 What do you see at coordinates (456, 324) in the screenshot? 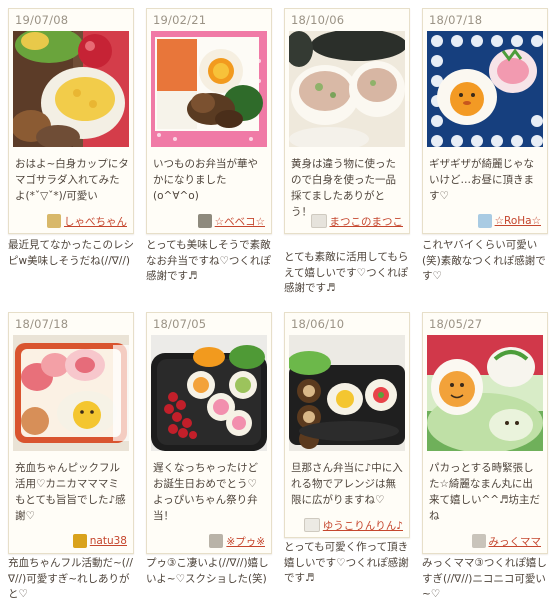
I see `card-date: 18/05/27` at bounding box center [456, 324].